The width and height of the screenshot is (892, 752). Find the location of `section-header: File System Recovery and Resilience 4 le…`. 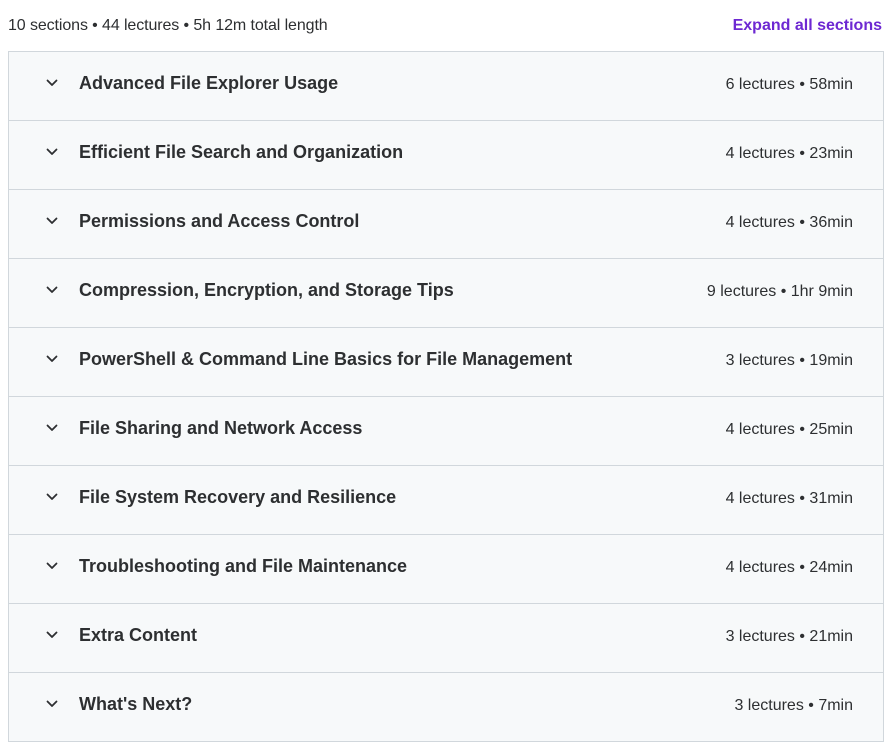

section-header: File System Recovery and Resilience 4 le… is located at coordinates (446, 500).